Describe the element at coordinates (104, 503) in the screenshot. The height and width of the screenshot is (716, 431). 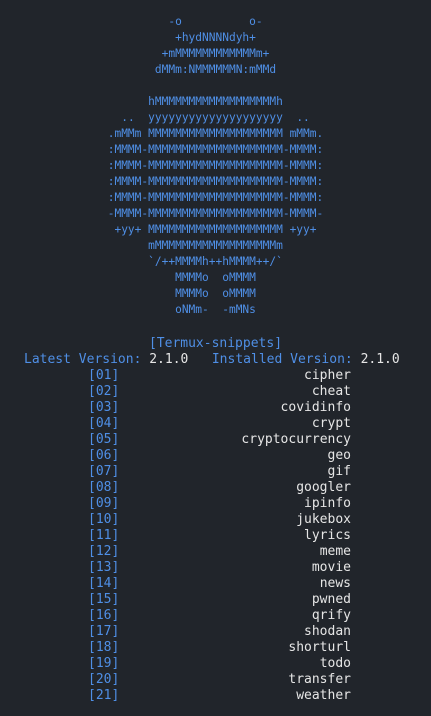
I see `menu-item-number: [09]` at that location.